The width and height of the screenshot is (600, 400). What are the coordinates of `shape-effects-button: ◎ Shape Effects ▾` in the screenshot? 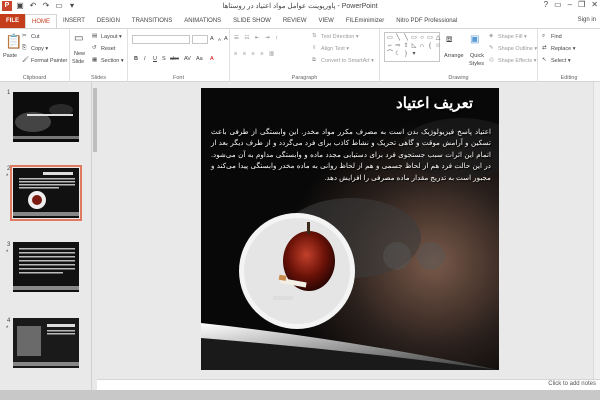 It's located at (512, 60).